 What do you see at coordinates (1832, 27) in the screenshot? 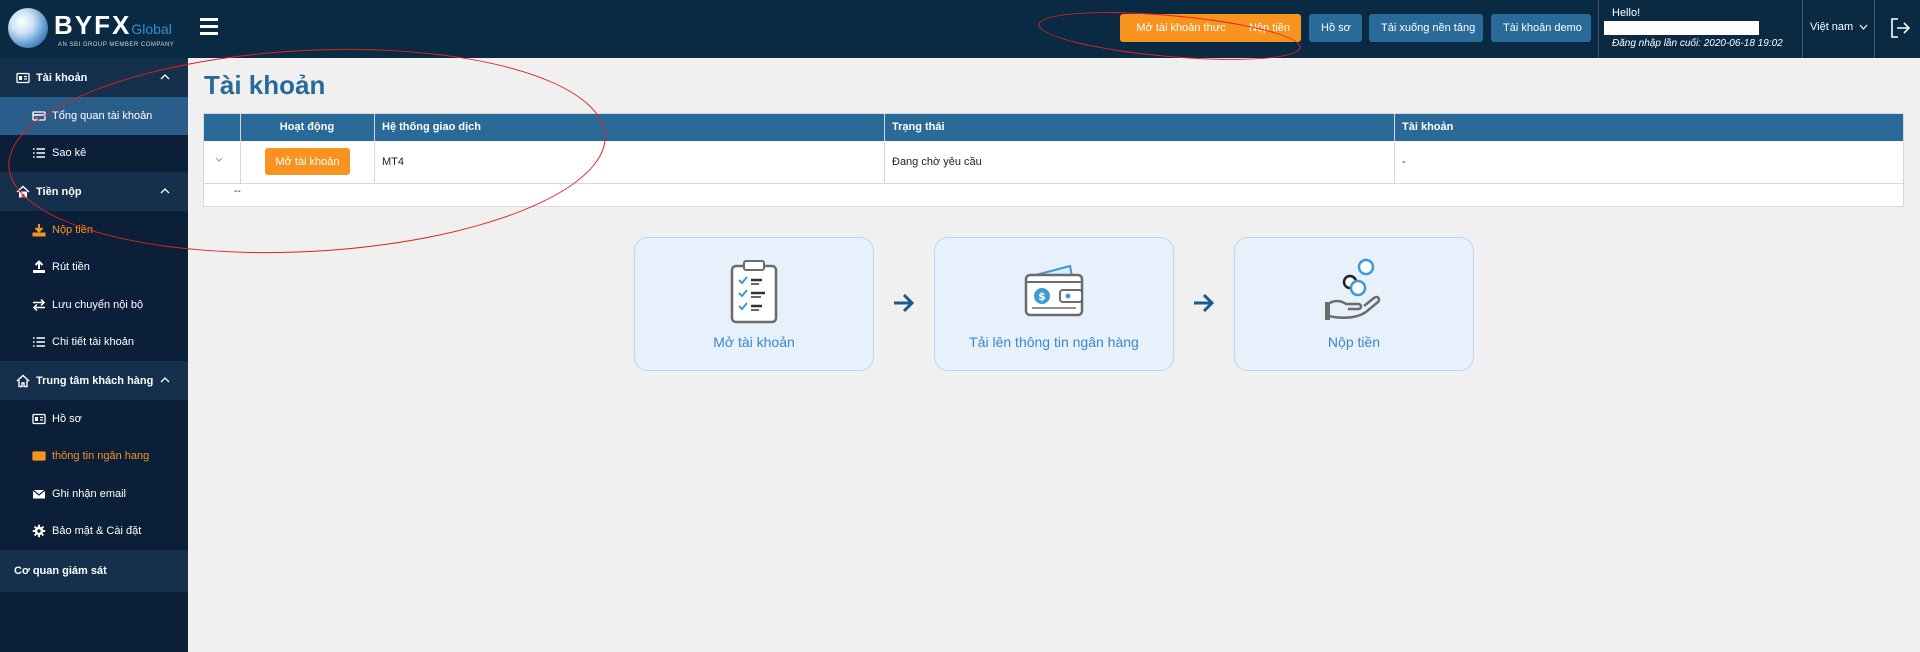
I see `language-label: Việt nam` at bounding box center [1832, 27].